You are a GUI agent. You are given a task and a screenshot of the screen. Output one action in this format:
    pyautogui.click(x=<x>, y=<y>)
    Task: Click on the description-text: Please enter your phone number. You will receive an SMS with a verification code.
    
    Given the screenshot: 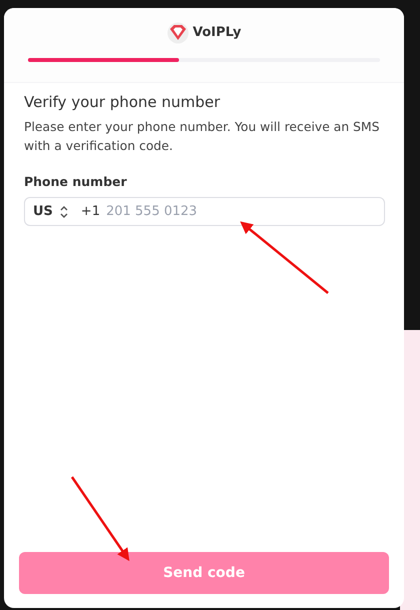 What is the action you would take?
    pyautogui.click(x=202, y=137)
    